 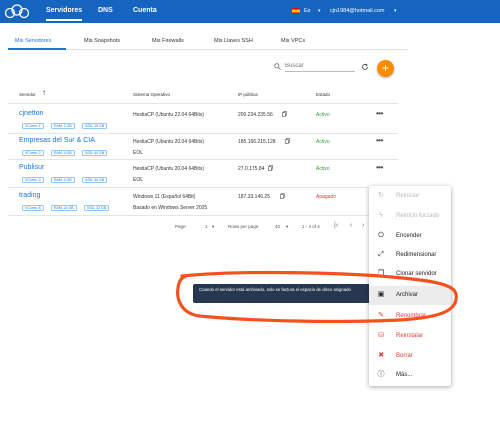 I want to click on os-detail-label: Basado en Windows Server 2025, so click(x=170, y=208).